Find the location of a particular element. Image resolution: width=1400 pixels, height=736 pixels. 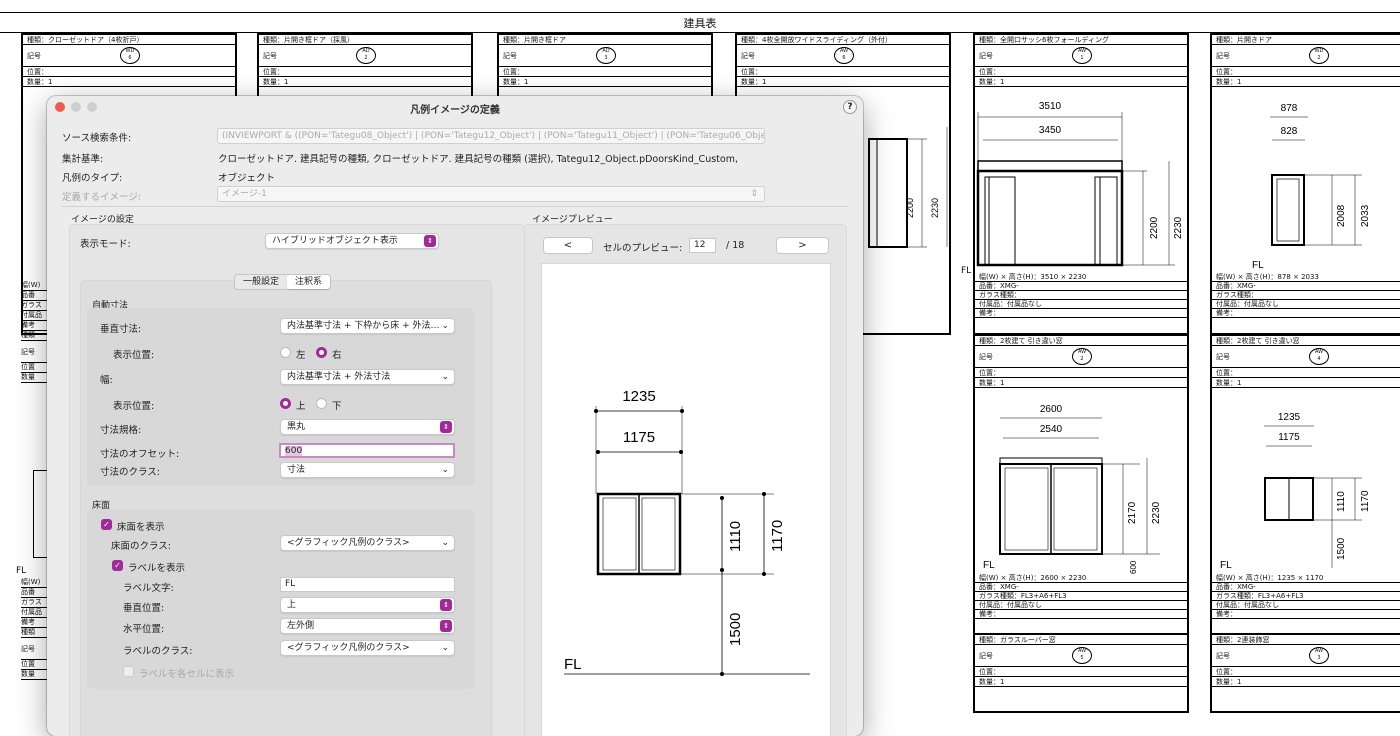

show-label-checkbox: ✓ is located at coordinates (117, 565).